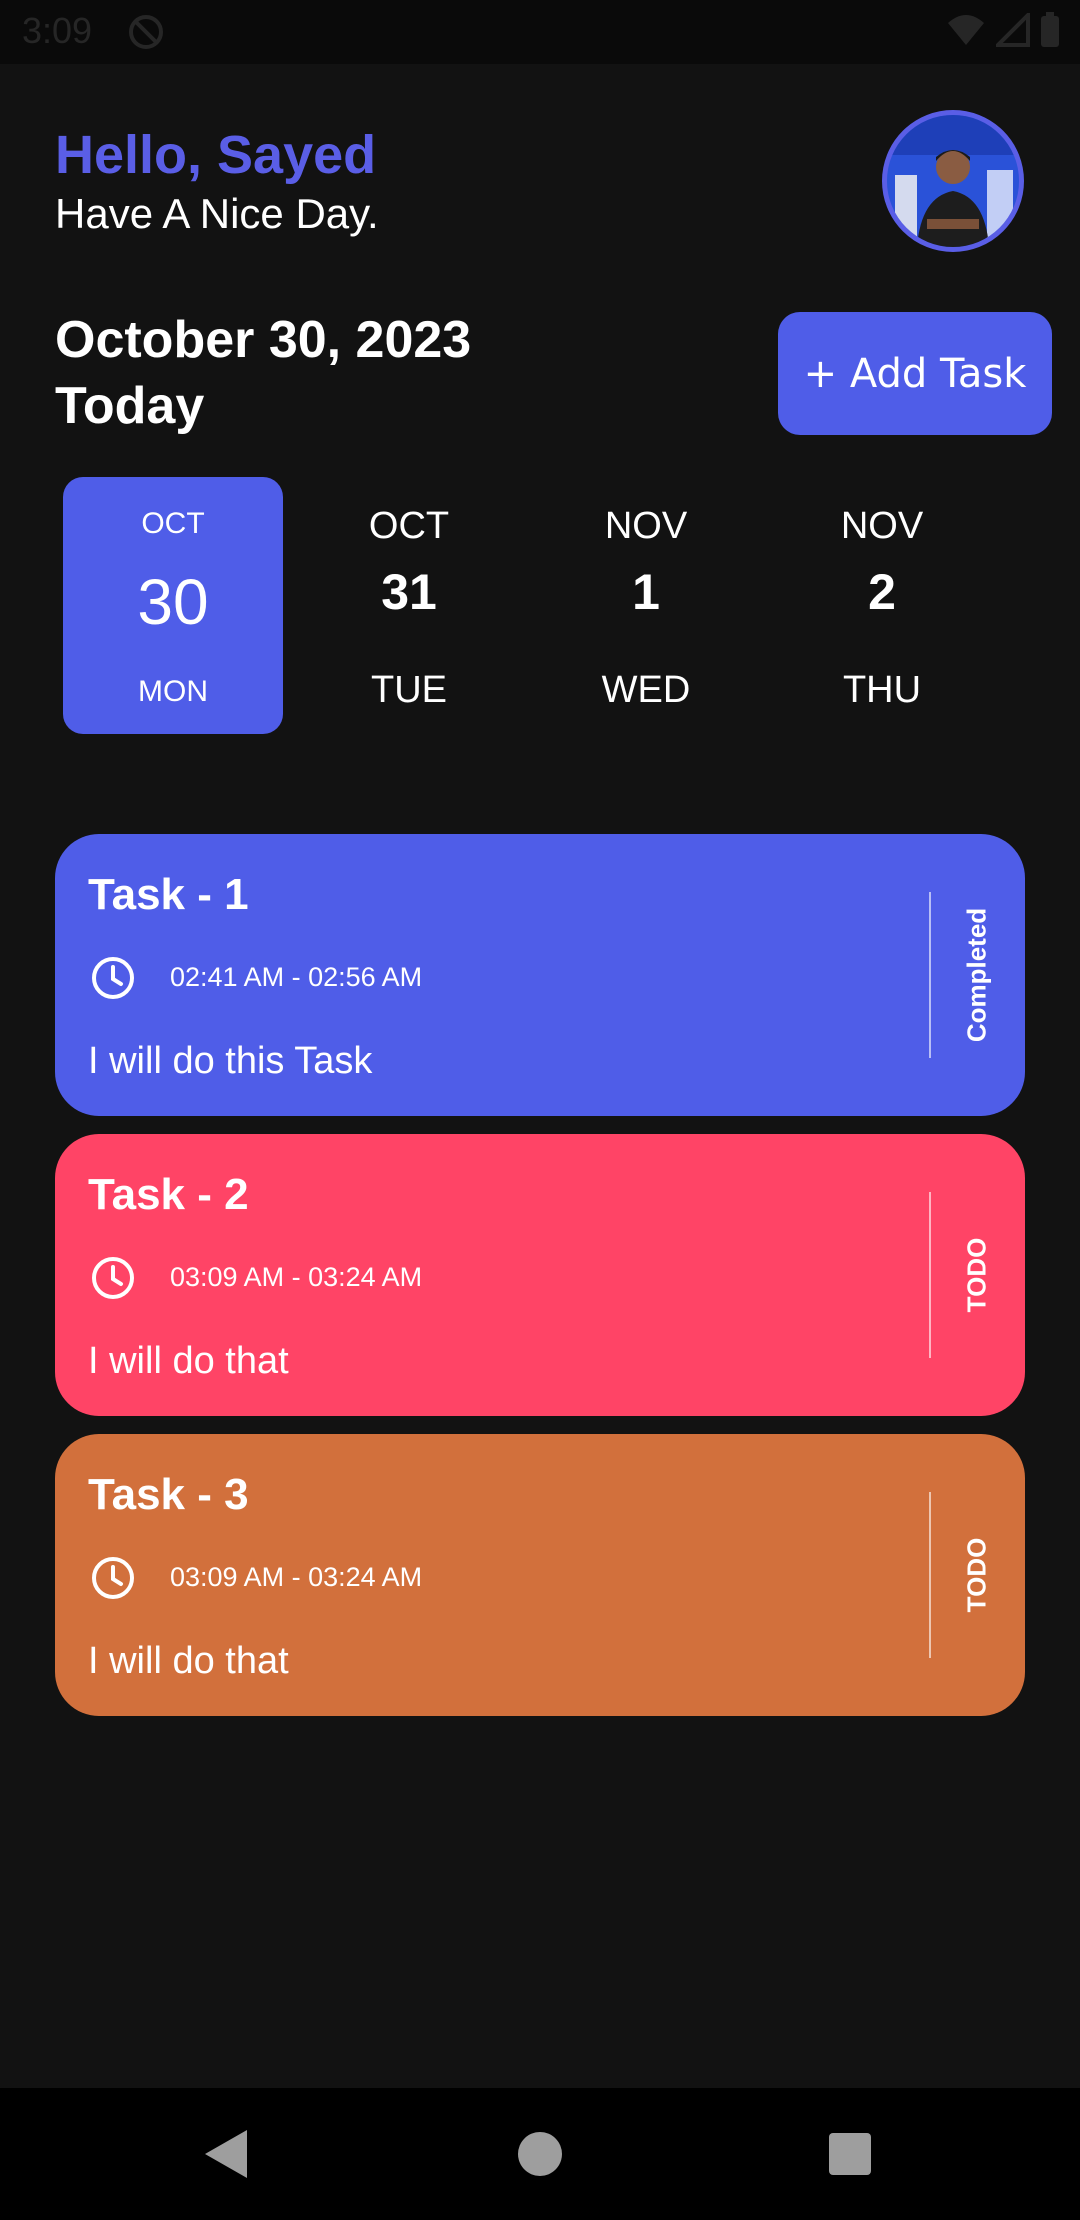 The image size is (1080, 2220). I want to click on back-icon, so click(226, 2154).